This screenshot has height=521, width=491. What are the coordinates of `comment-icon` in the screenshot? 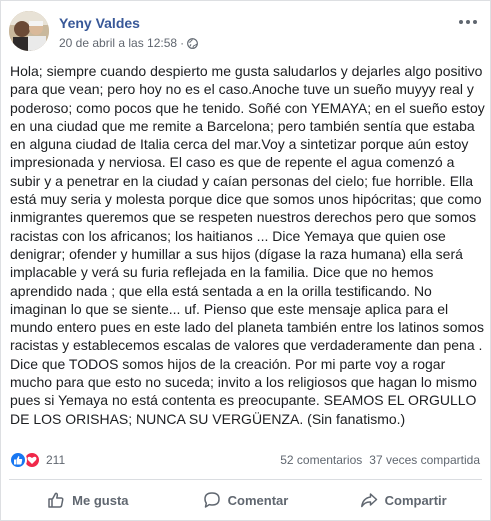 It's located at (211, 500).